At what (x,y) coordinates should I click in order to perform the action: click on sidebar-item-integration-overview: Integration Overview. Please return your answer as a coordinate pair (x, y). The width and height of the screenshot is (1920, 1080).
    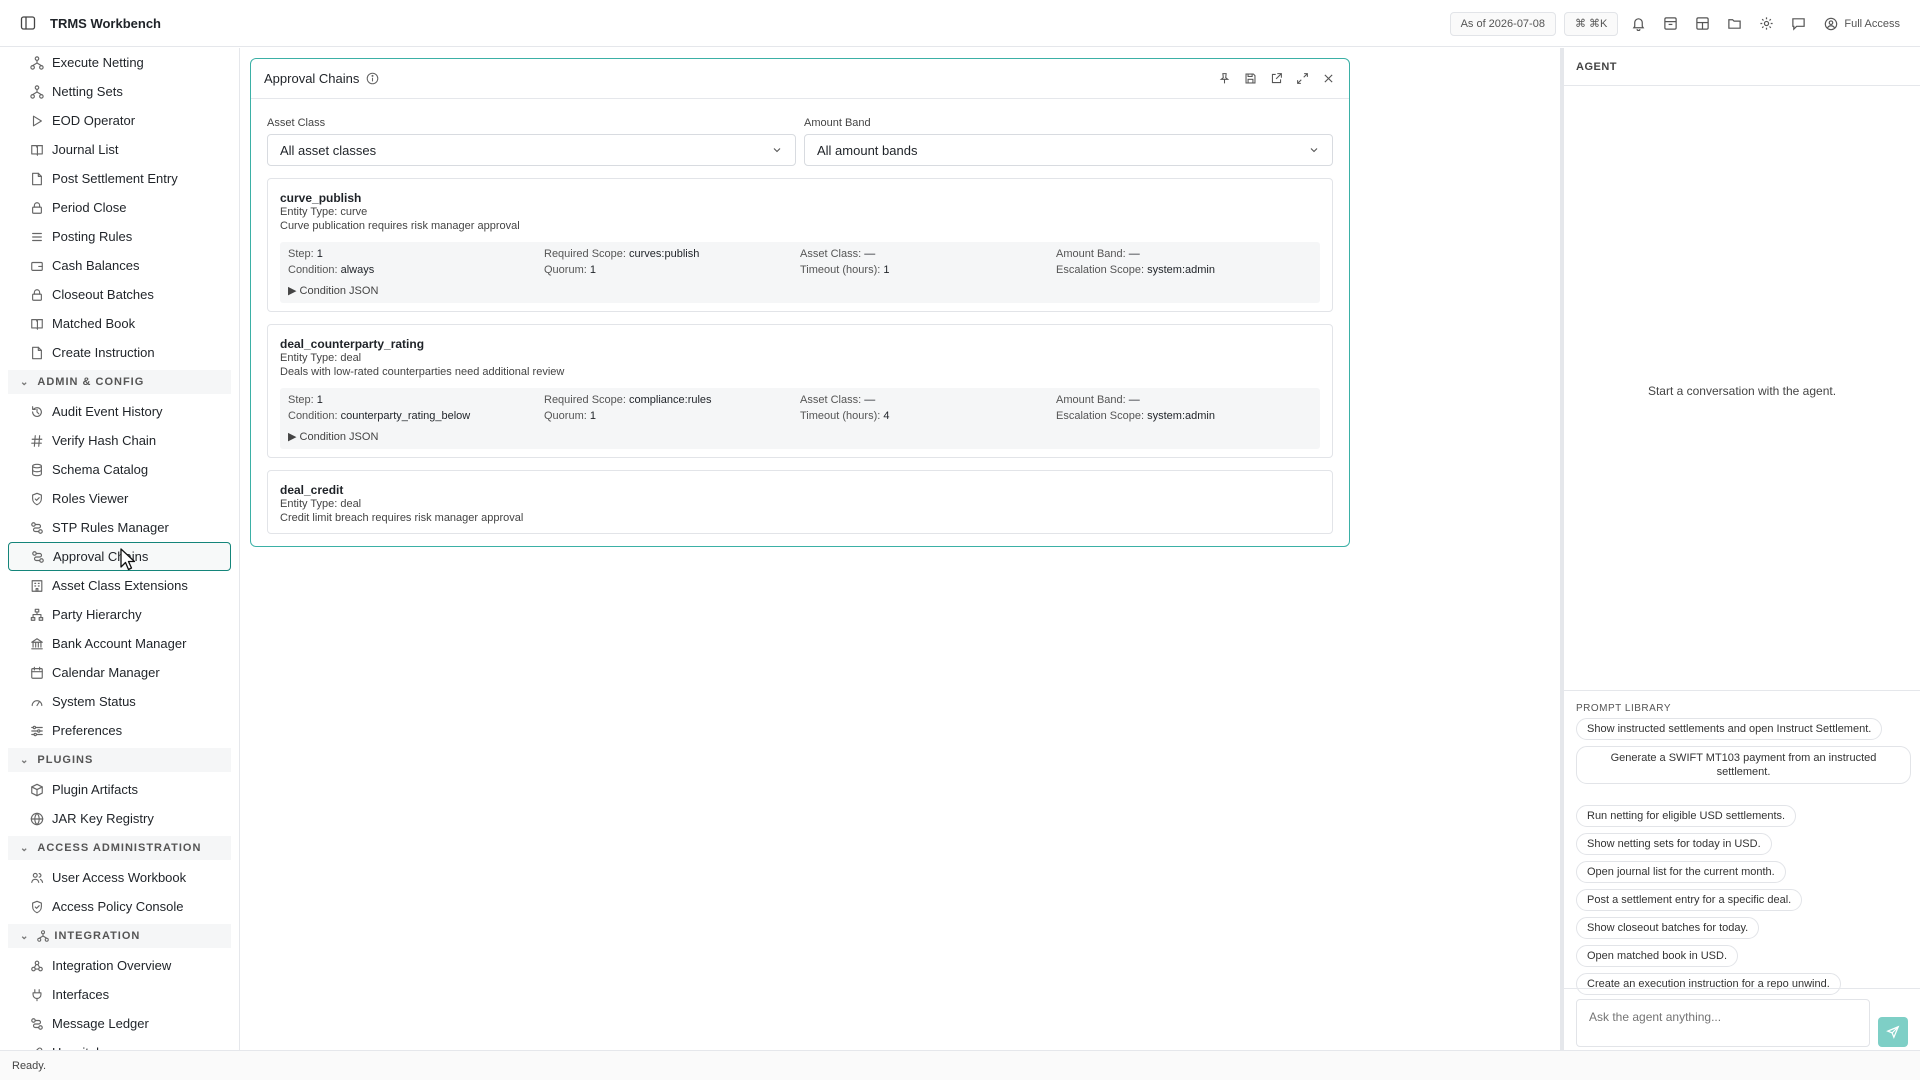
    Looking at the image, I should click on (119, 965).